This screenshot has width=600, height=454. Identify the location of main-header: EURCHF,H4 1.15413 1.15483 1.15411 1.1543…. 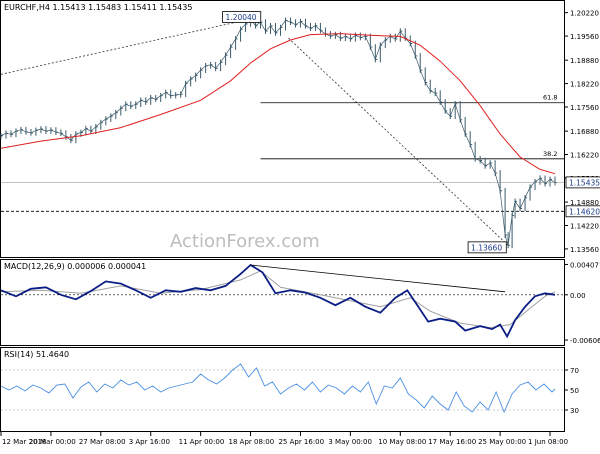
(98, 7).